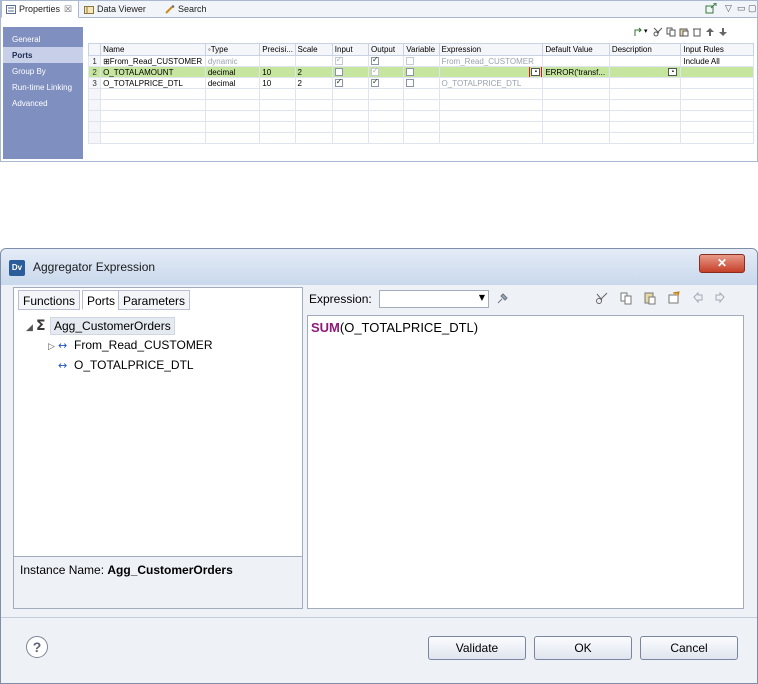 This screenshot has width=758, height=684. I want to click on ok-button: OK, so click(583, 648).